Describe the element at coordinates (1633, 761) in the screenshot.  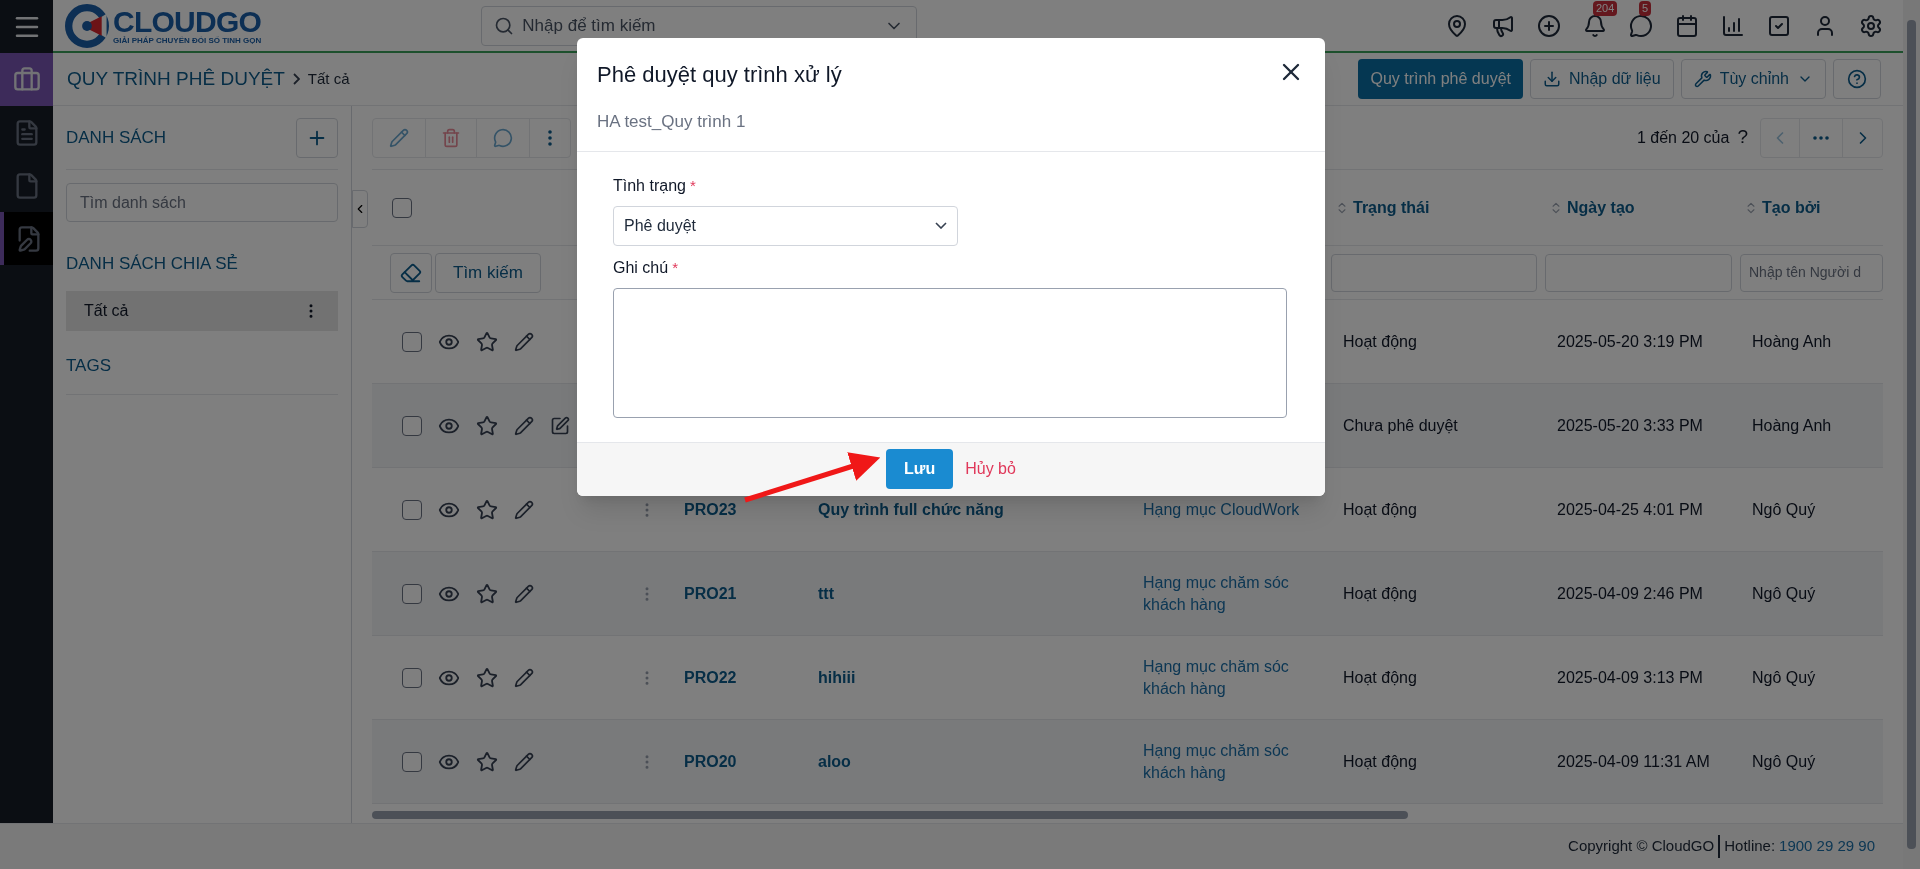
I see `date-cell: 2025-04-09 11:31 AM` at that location.